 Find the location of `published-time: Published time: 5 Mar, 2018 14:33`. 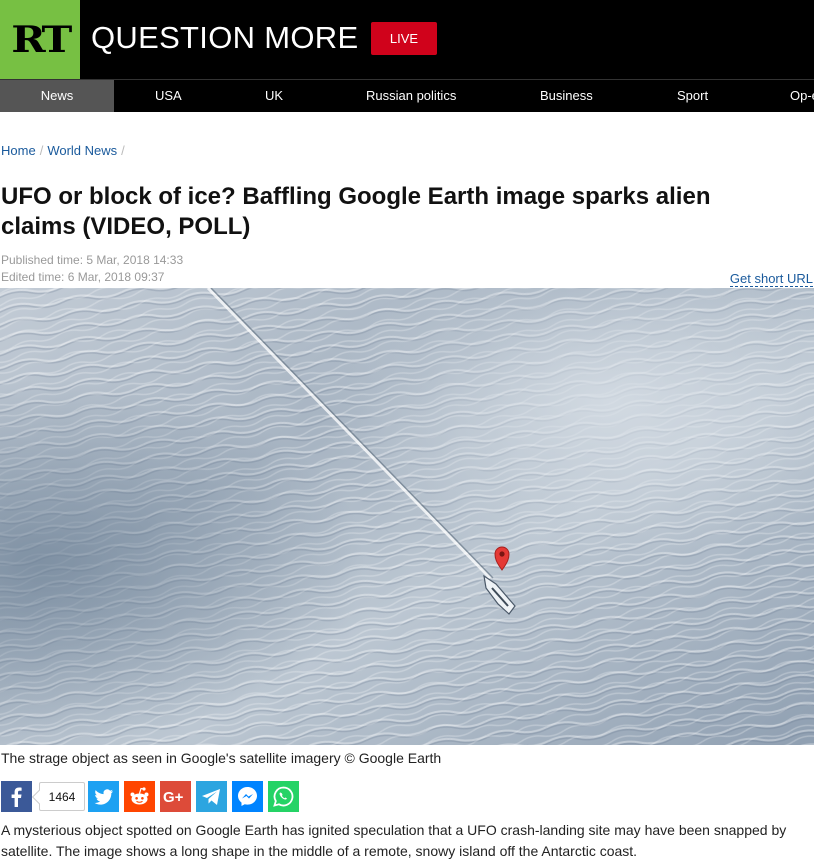

published-time: Published time: 5 Mar, 2018 14:33 is located at coordinates (92, 260).